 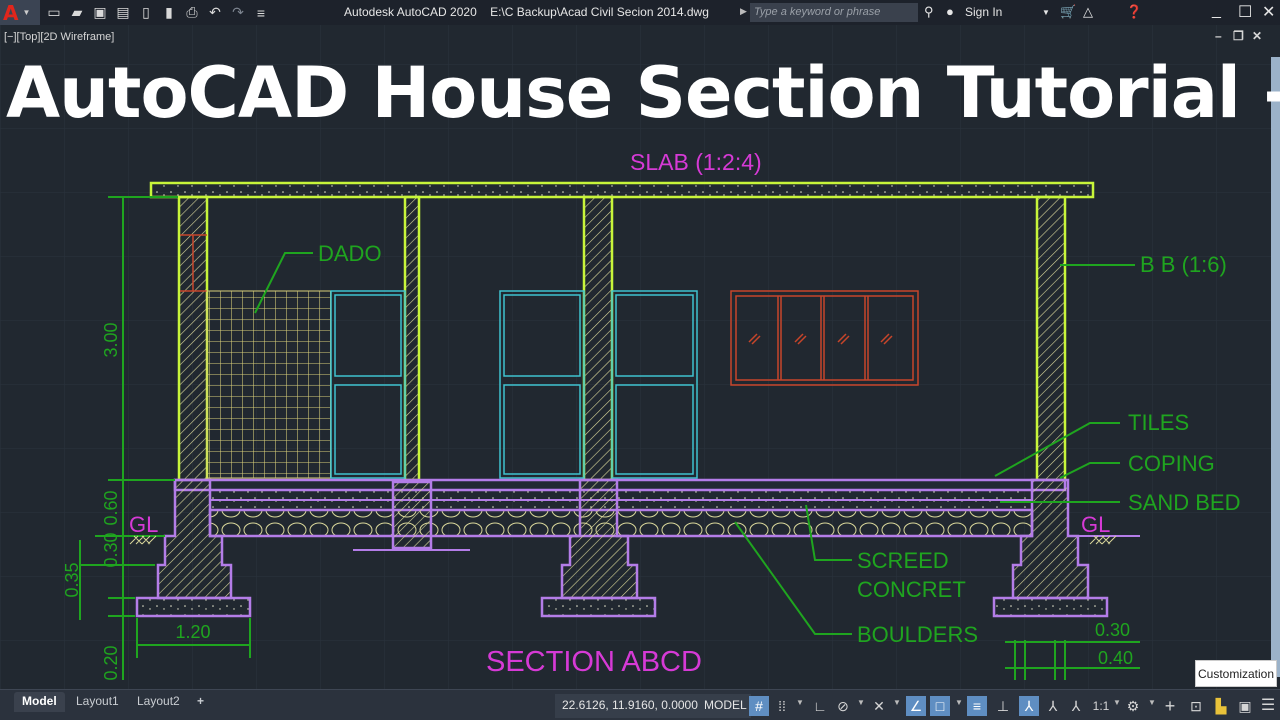 What do you see at coordinates (1268, 706) in the screenshot?
I see `customization-menu-icon: ☰` at bounding box center [1268, 706].